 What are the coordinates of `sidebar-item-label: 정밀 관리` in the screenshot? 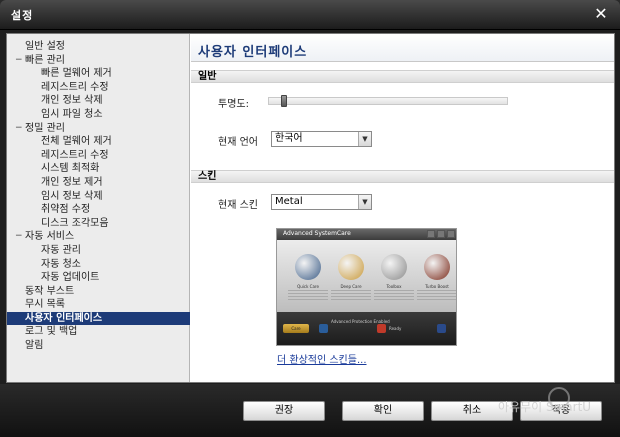 It's located at (45, 128).